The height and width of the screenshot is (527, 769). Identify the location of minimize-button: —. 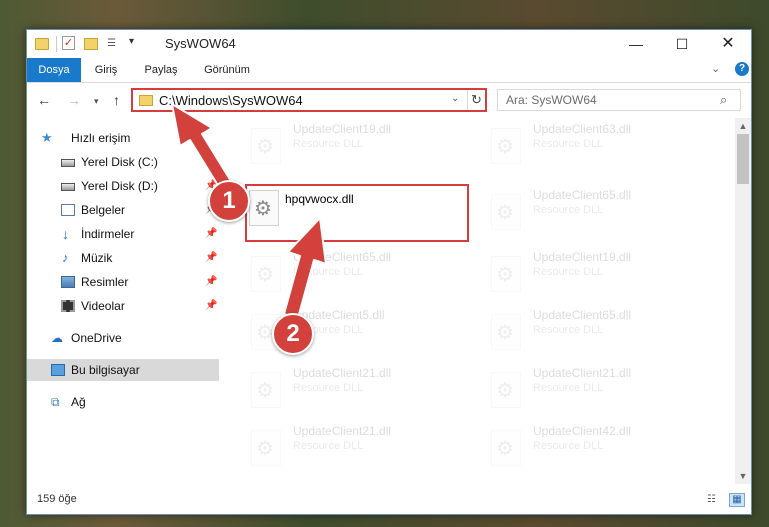
(636, 44).